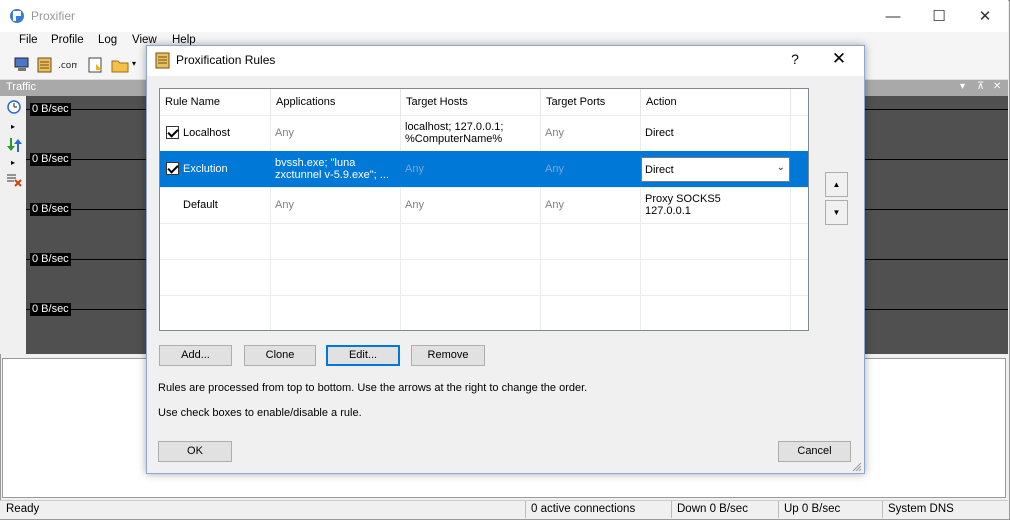  What do you see at coordinates (21, 87) in the screenshot?
I see `traffic-title: Traffic` at bounding box center [21, 87].